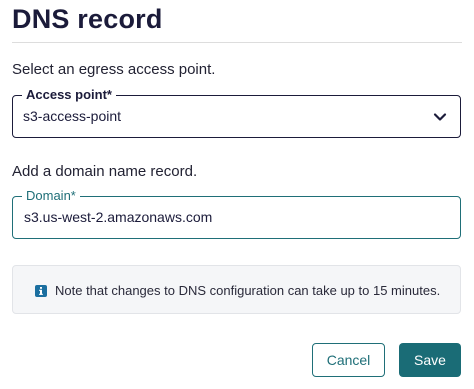  Describe the element at coordinates (440, 117) in the screenshot. I see `chevron-down-icon` at that location.